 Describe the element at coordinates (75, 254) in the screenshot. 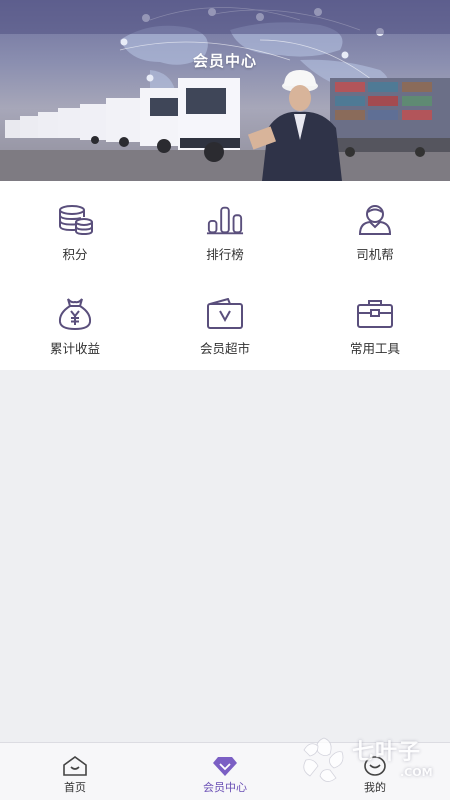

I see `menu-item-label: 积分` at that location.